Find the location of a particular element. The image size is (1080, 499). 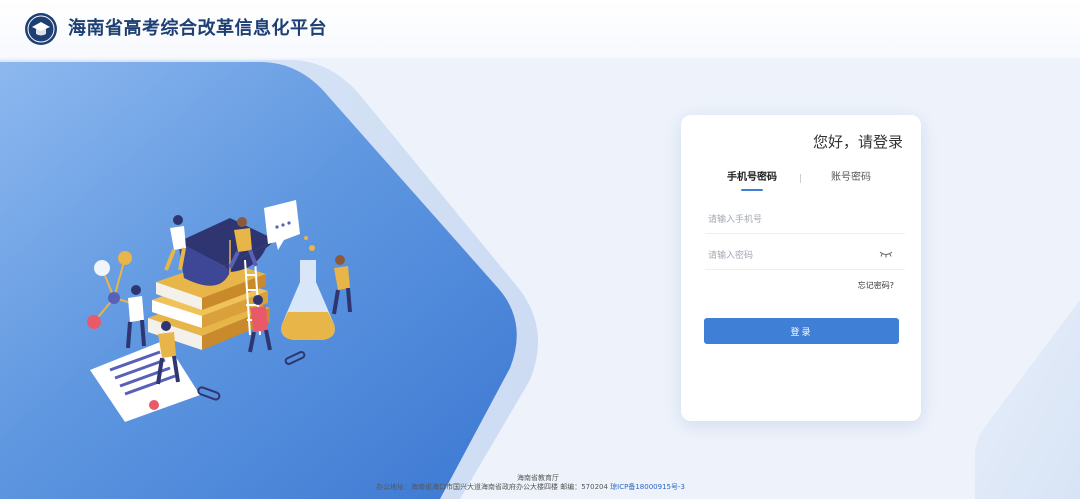

login-button: 登录 is located at coordinates (801, 331).